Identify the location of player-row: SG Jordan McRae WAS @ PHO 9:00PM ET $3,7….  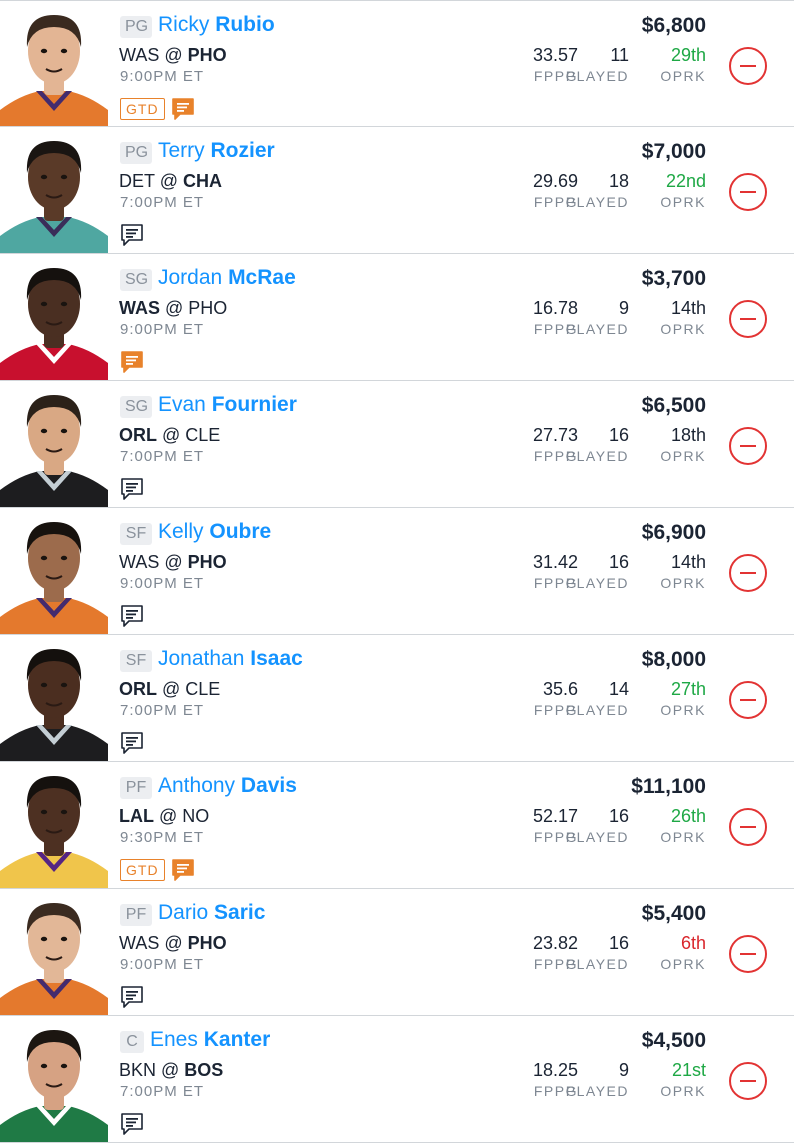
(397, 317).